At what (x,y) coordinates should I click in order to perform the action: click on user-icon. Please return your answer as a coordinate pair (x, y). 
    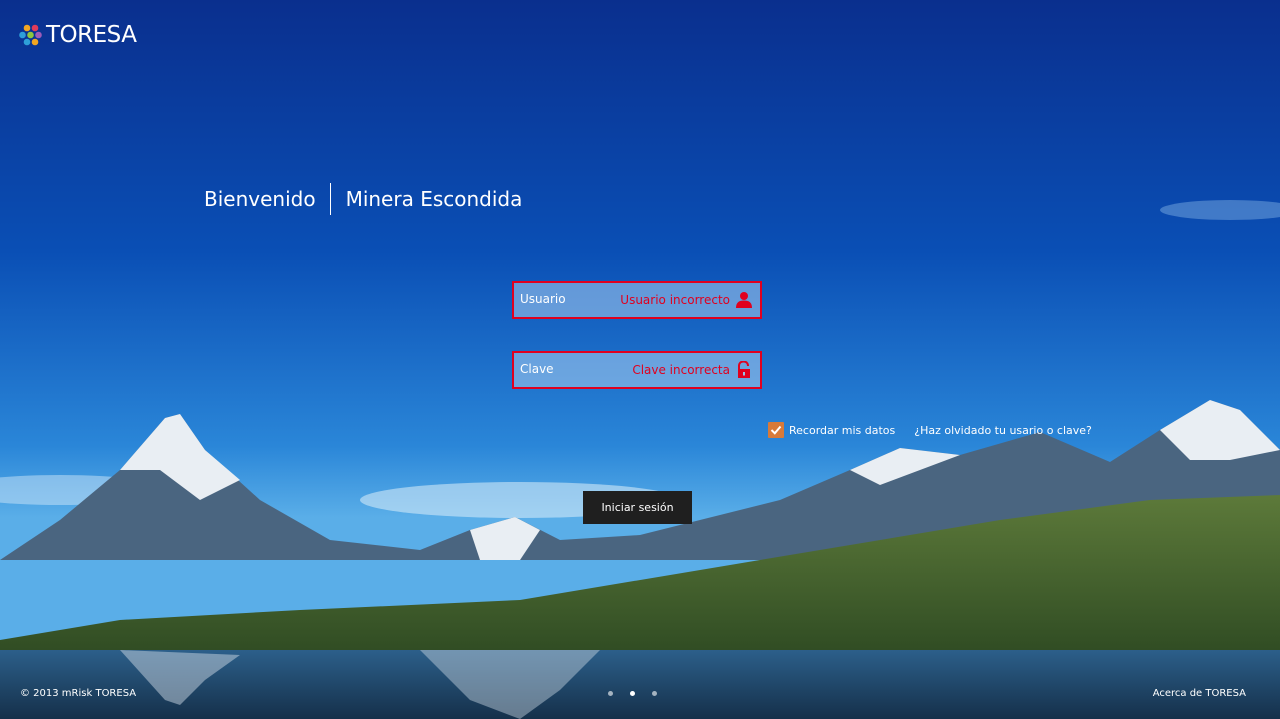
    Looking at the image, I should click on (744, 300).